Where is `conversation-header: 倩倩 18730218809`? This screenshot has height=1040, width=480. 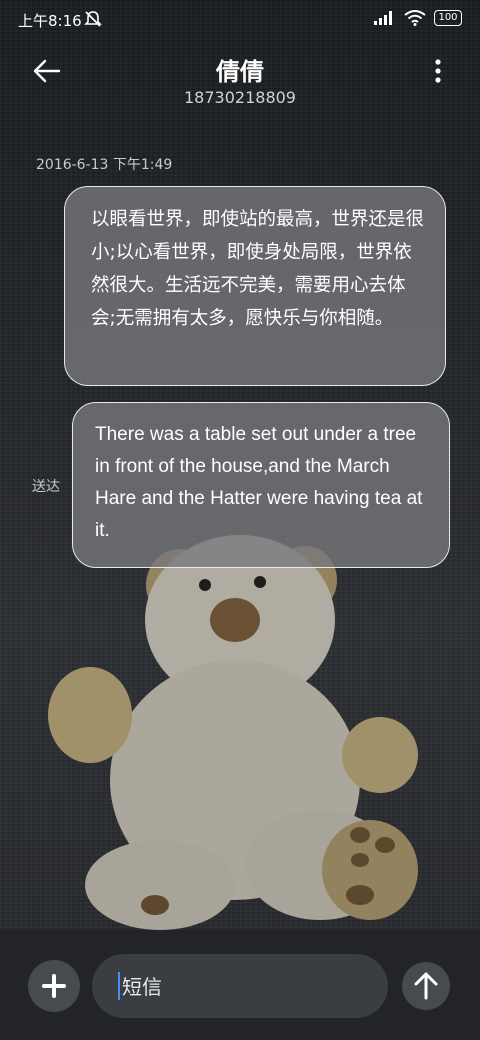
conversation-header: 倩倩 18730218809 is located at coordinates (240, 79).